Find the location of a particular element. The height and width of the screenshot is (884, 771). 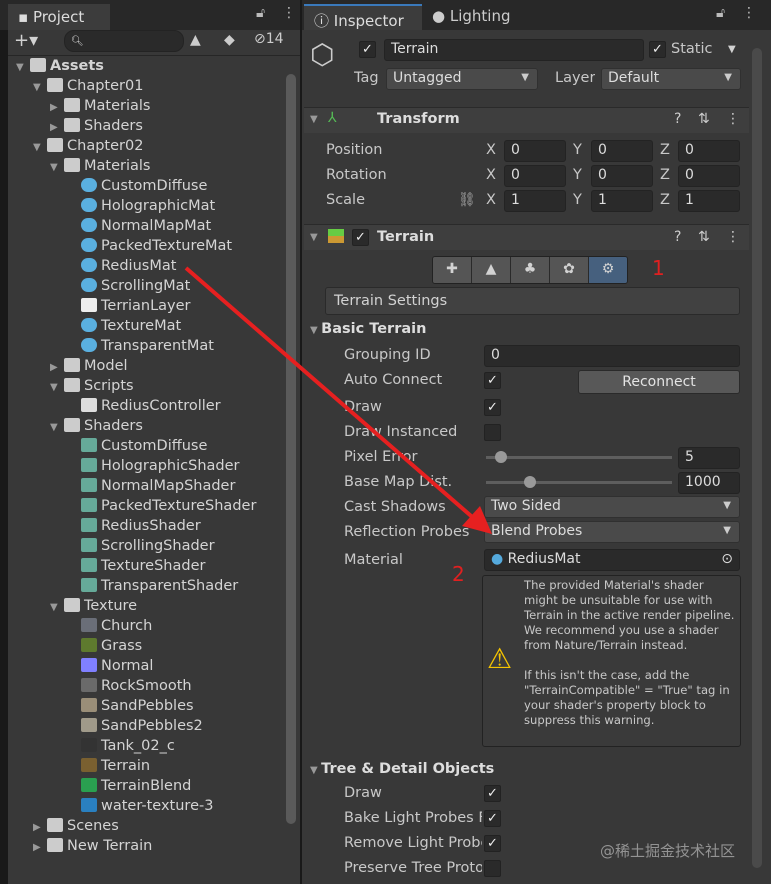

annotation-arrow is located at coordinates (338, 400).